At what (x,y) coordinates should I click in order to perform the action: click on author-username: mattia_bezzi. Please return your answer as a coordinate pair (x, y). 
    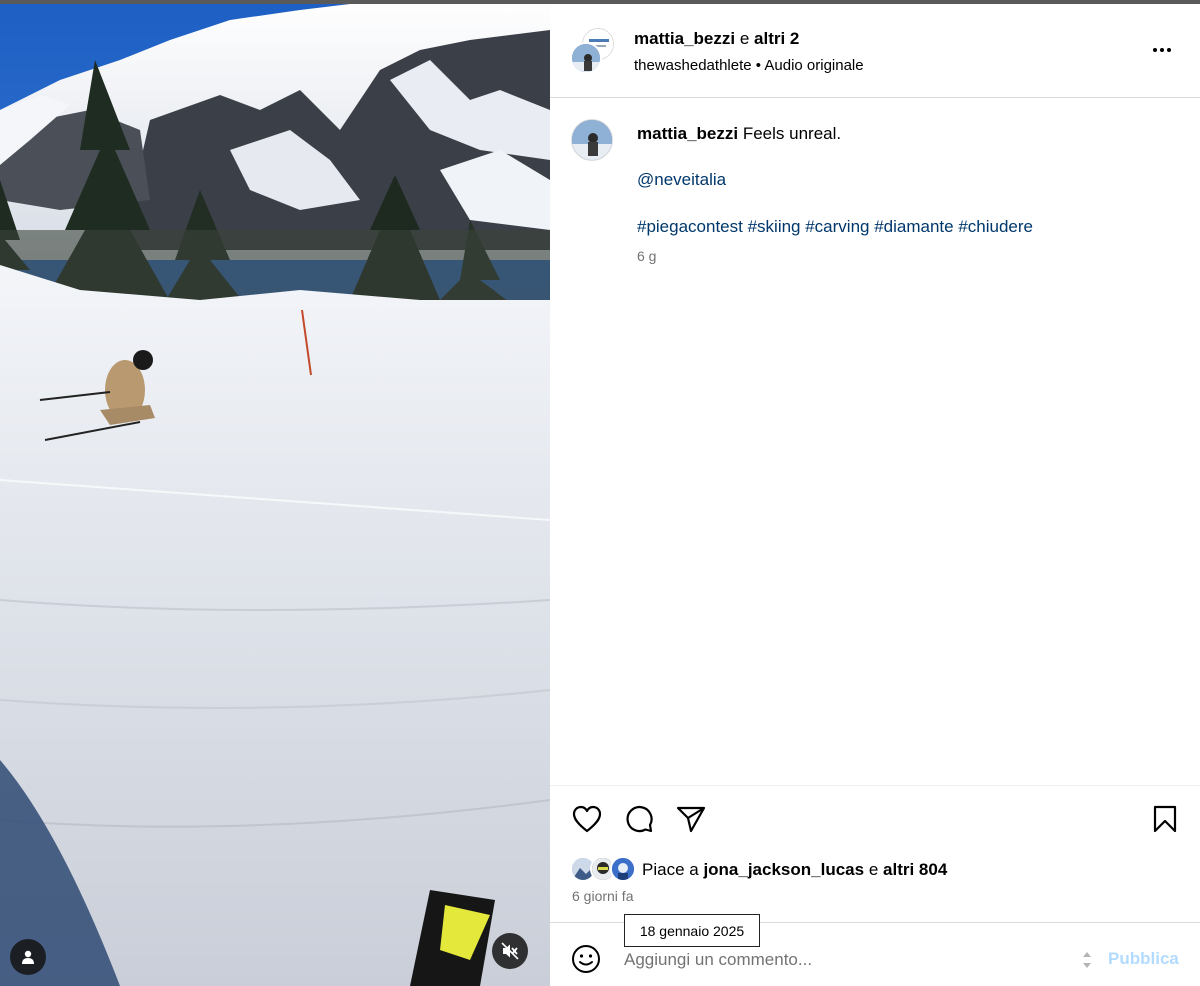
    Looking at the image, I should click on (684, 38).